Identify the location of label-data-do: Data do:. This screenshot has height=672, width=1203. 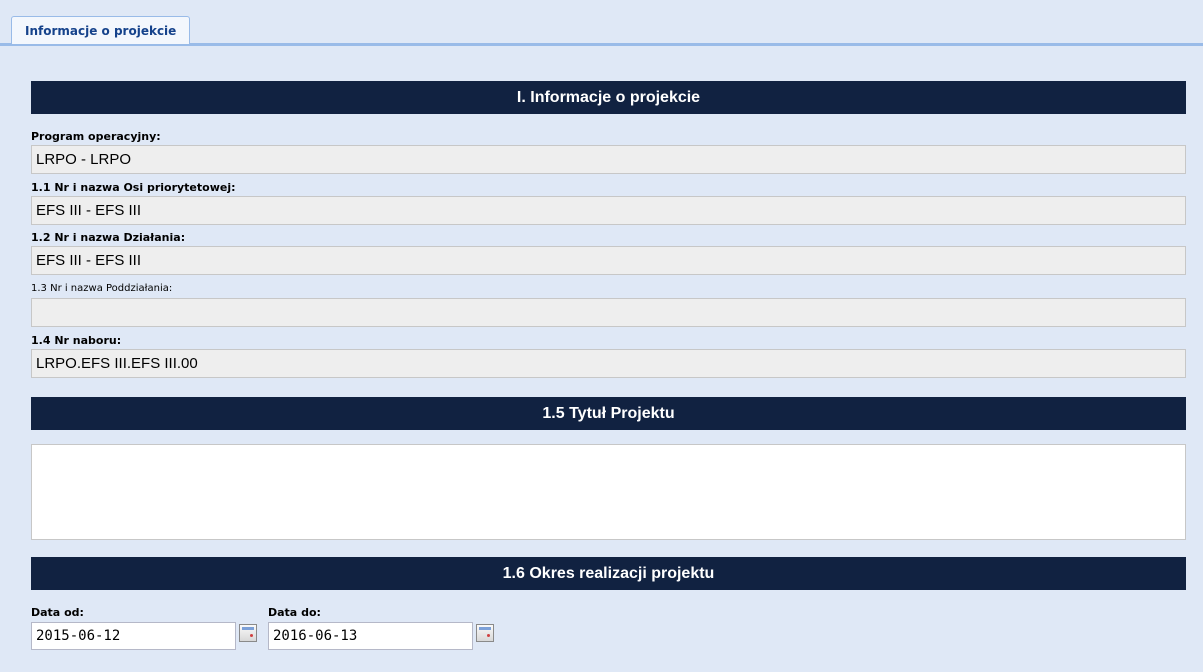
(294, 612).